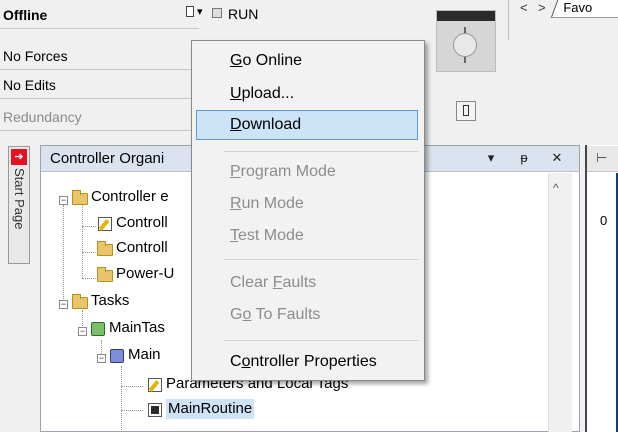 The width and height of the screenshot is (618, 432). Describe the element at coordinates (557, 158) in the screenshot. I see `organizer-close-icon: ✕` at that location.